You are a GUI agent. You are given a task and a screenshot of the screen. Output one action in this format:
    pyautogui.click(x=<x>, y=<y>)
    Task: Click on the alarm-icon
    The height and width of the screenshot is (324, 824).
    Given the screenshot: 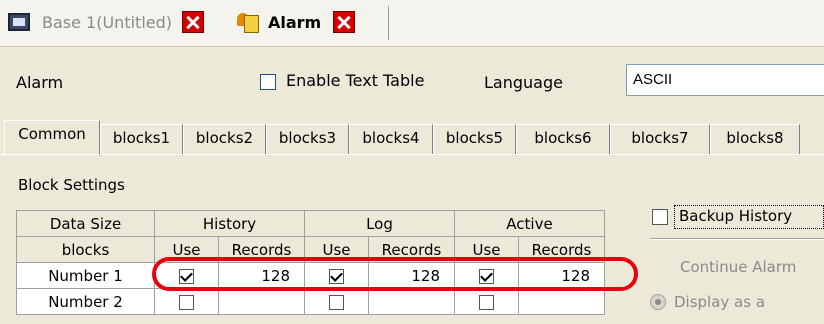 What is the action you would take?
    pyautogui.click(x=247, y=22)
    